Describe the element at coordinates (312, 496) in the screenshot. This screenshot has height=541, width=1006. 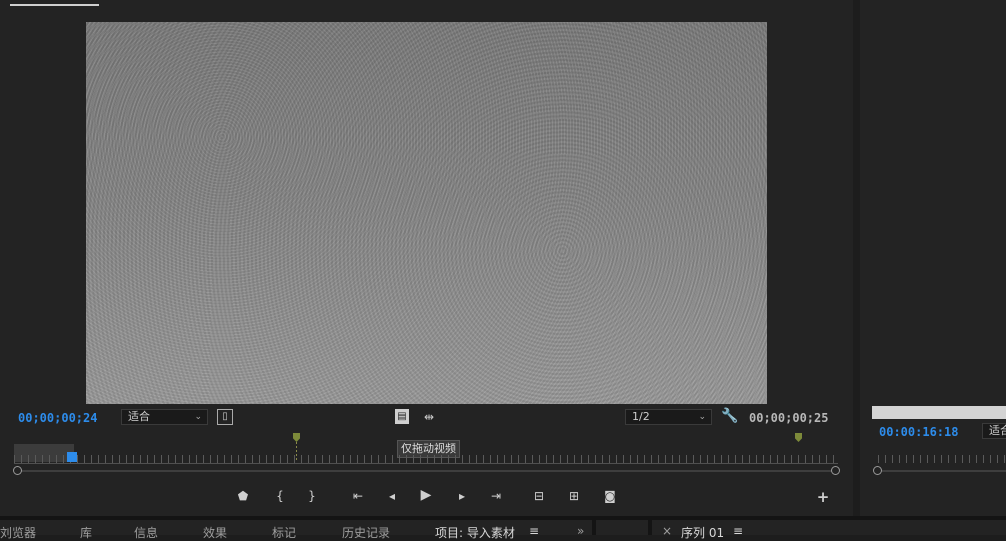
I see `mark-out-icon: }` at that location.